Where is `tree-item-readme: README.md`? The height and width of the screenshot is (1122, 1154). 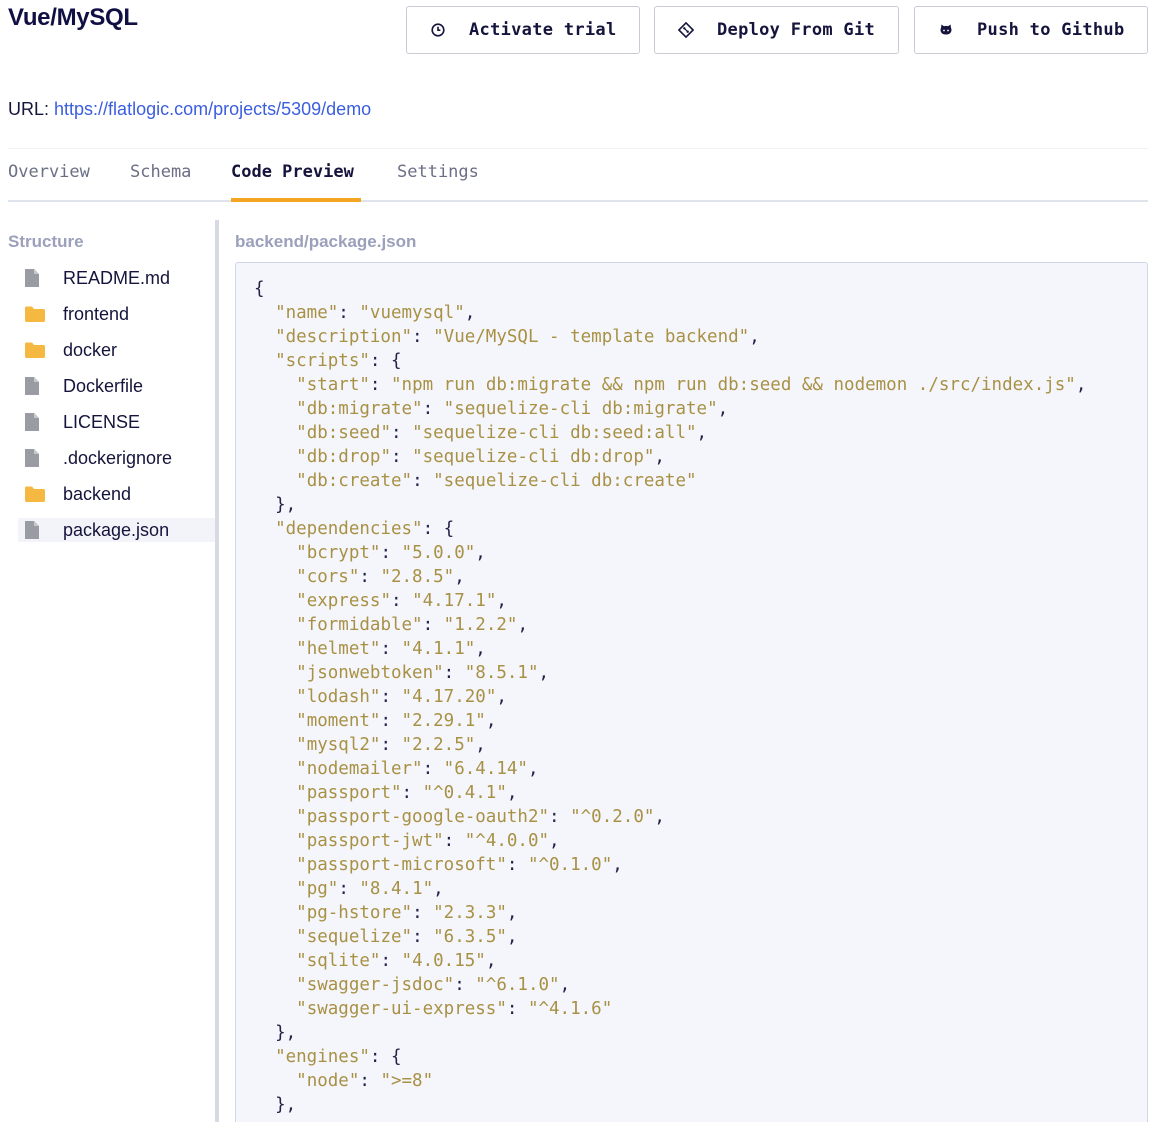 tree-item-readme: README.md is located at coordinates (117, 278).